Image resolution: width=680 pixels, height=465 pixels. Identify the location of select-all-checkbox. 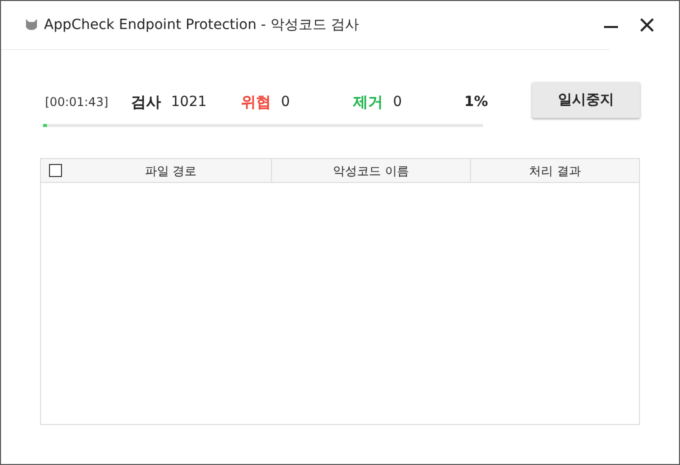
(55, 170).